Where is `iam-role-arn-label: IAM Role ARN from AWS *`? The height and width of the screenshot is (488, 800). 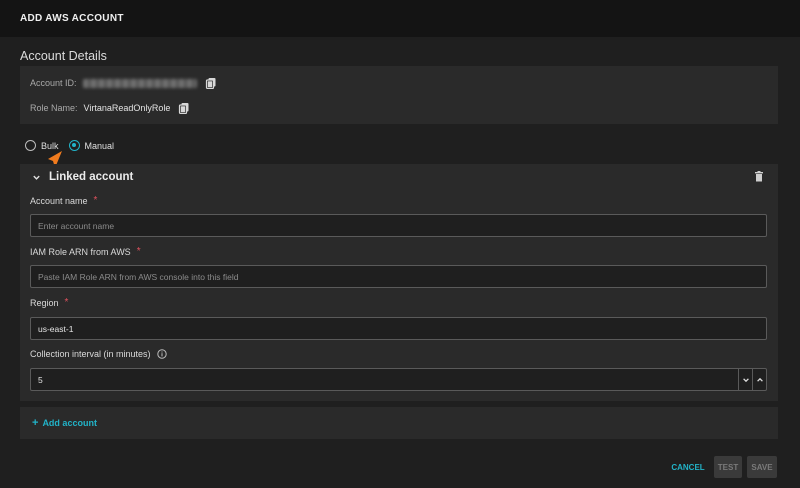 iam-role-arn-label: IAM Role ARN from AWS * is located at coordinates (85, 251).